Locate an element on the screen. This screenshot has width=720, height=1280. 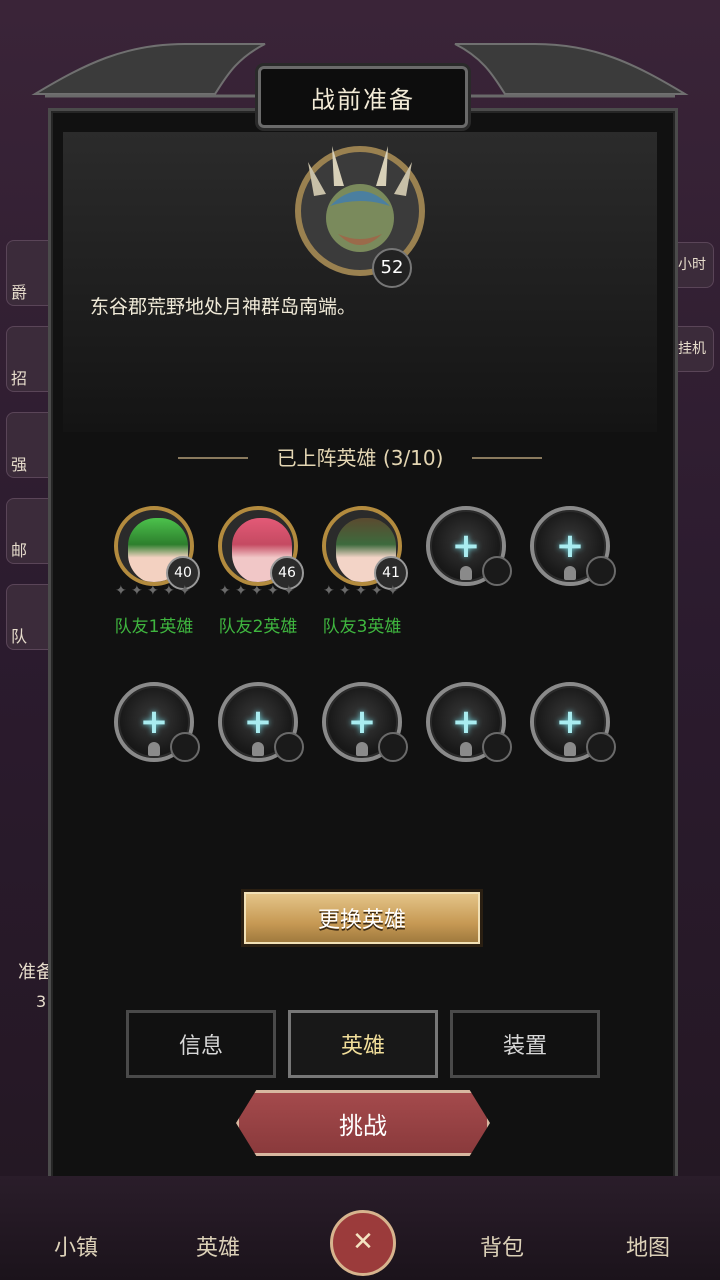
hero-stars-3: ✦ ✦ ✦ ✦ ✦ is located at coordinates (362, 592).